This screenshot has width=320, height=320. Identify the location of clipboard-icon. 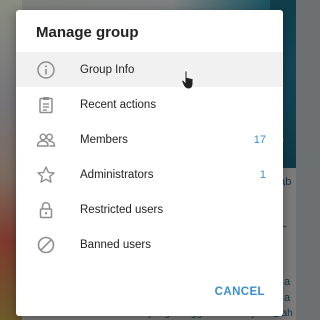
(46, 105).